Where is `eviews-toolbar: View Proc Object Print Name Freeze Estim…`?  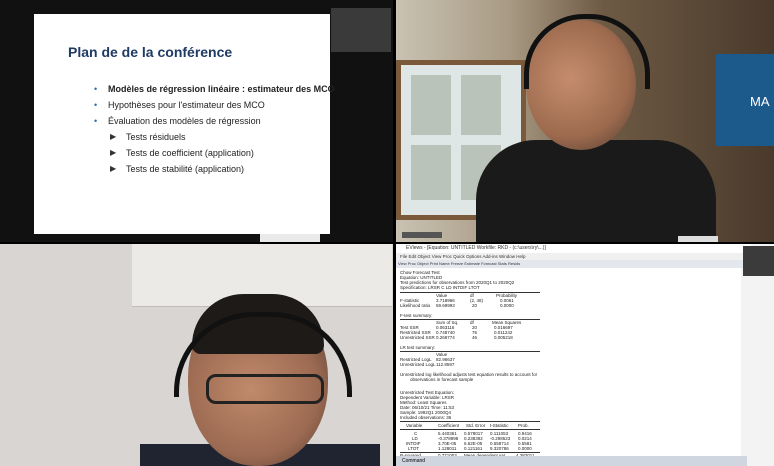 eviews-toolbar: View Proc Object Print Name Freeze Estim… is located at coordinates (569, 264).